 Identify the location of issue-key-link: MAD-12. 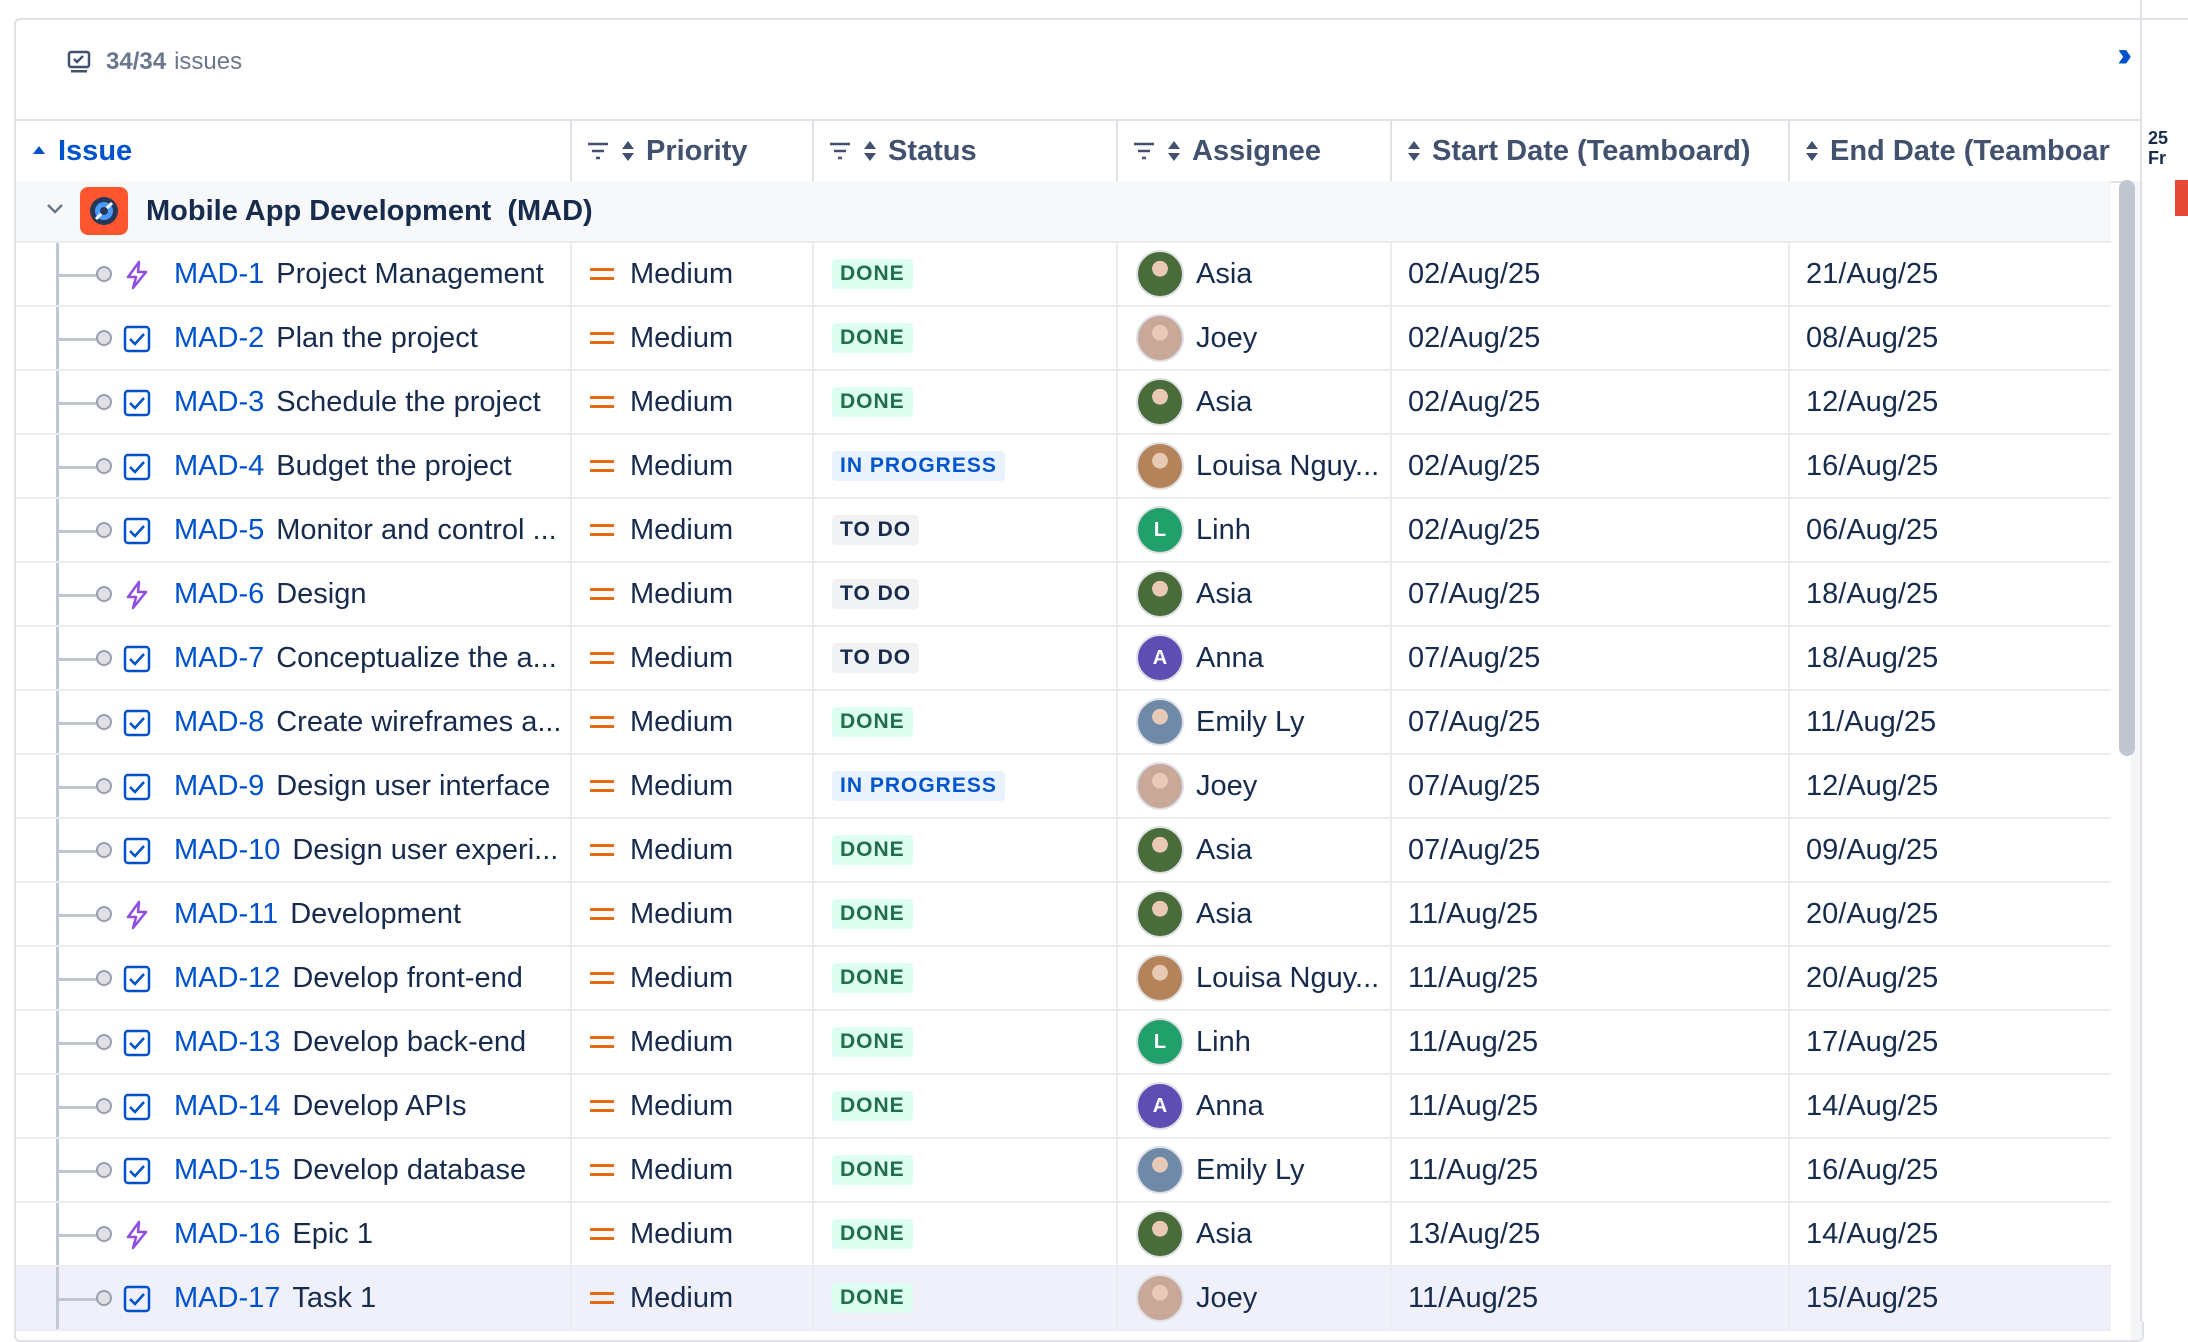
(227, 978).